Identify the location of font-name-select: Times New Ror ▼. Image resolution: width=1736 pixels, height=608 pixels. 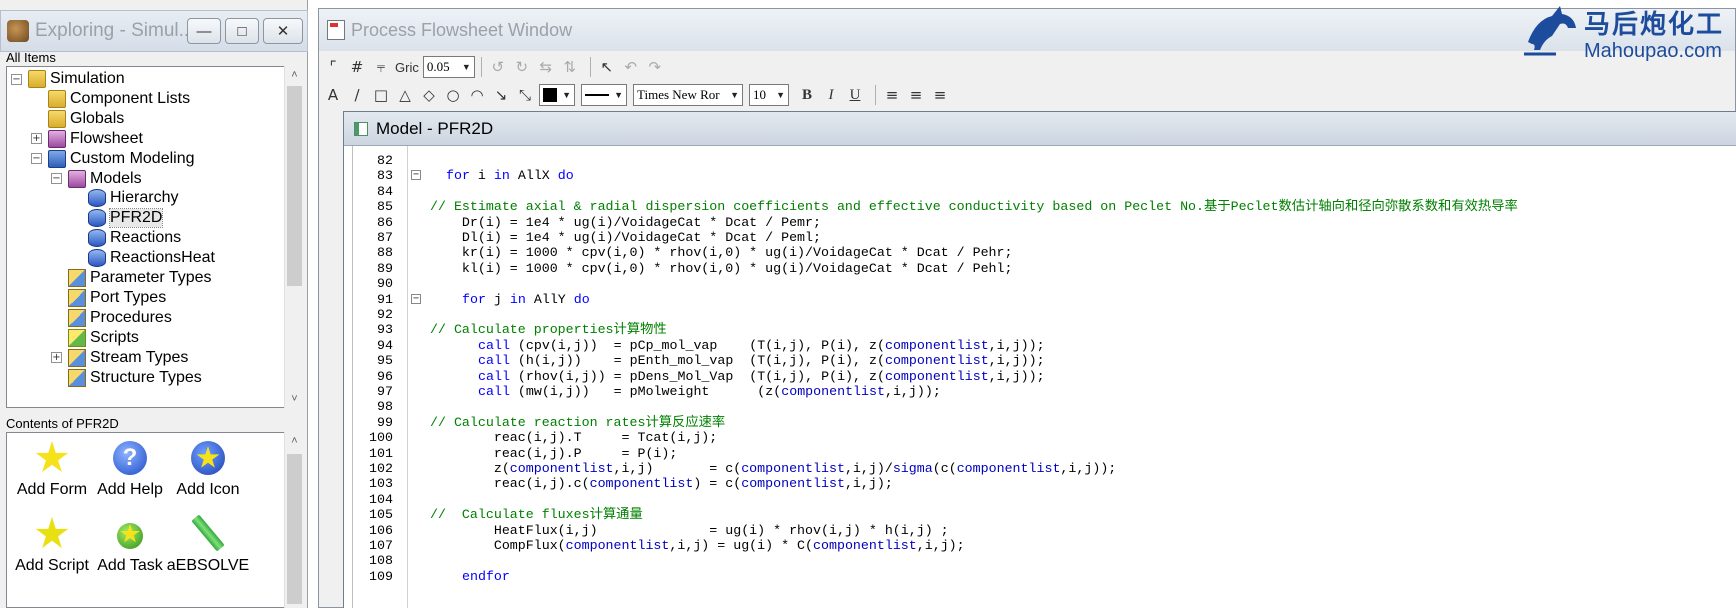
(688, 95).